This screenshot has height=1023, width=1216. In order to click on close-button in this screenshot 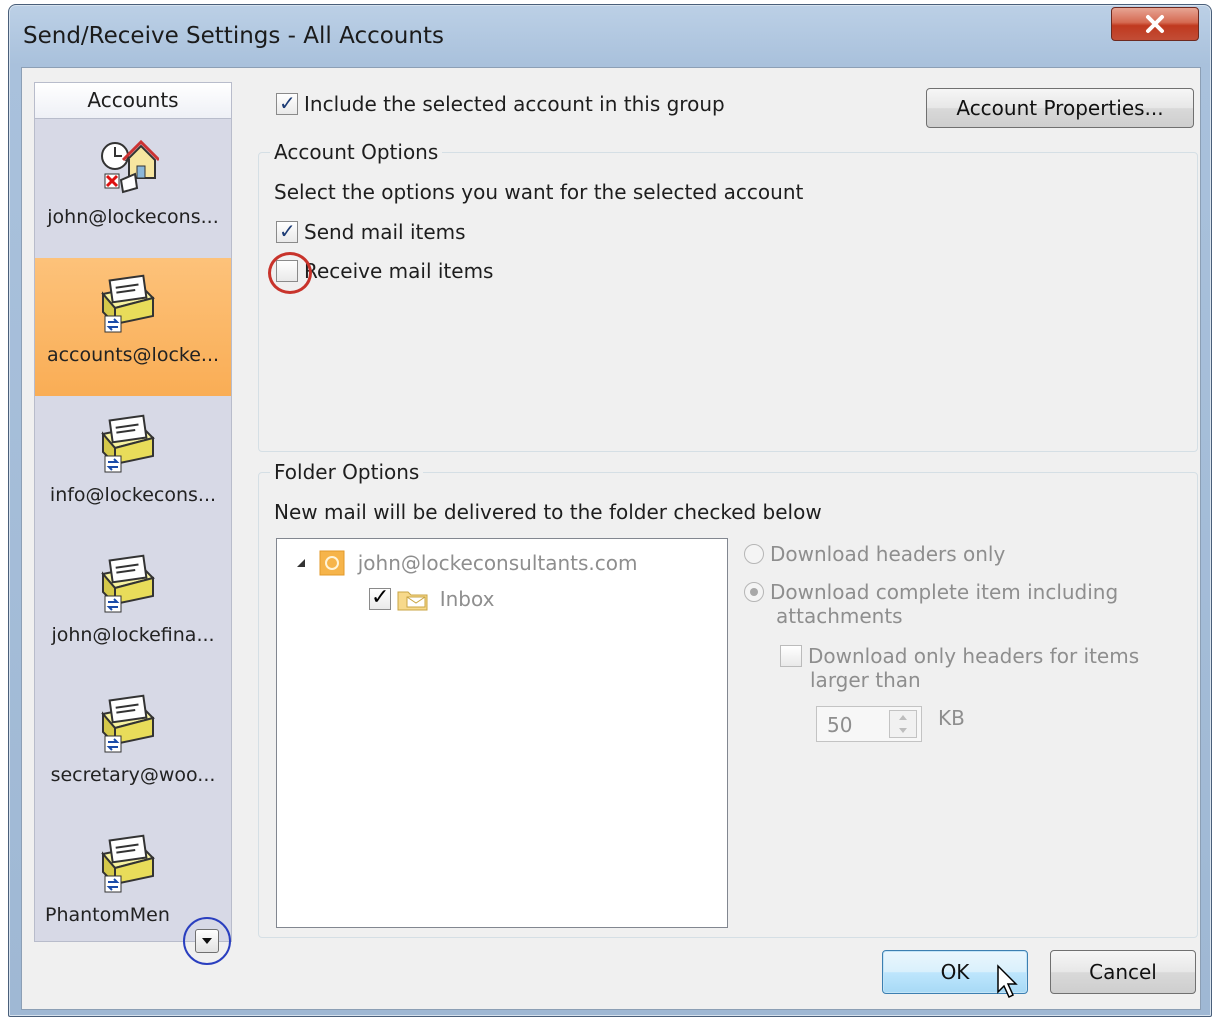, I will do `click(1155, 24)`.